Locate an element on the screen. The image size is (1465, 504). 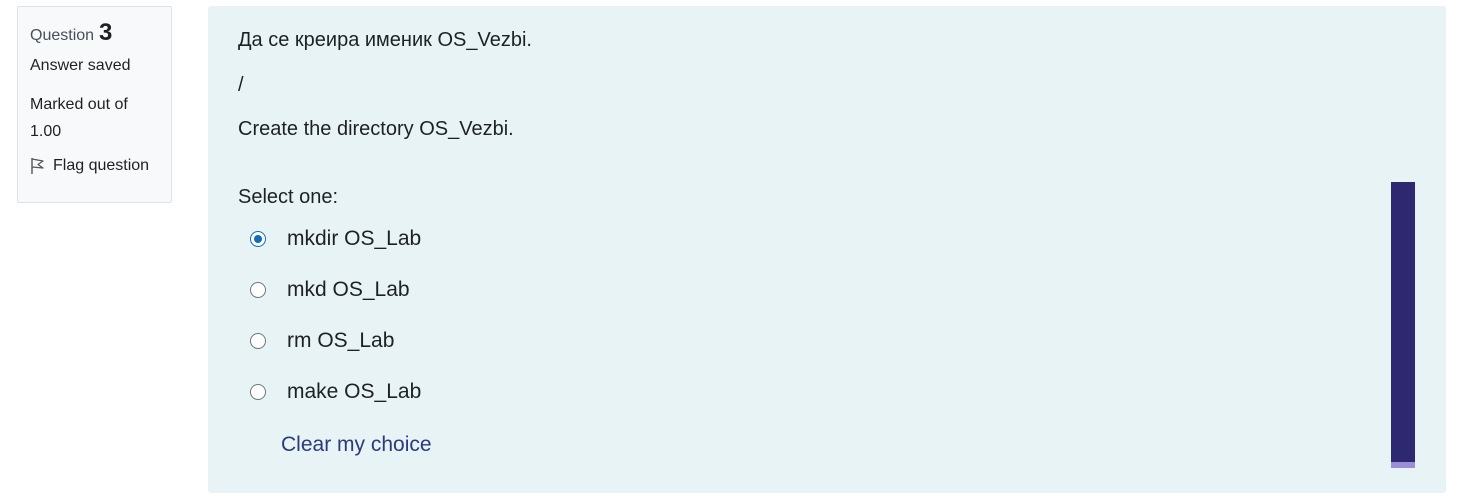
answer-option-1: mkdir OS_Lab is located at coordinates (335, 239).